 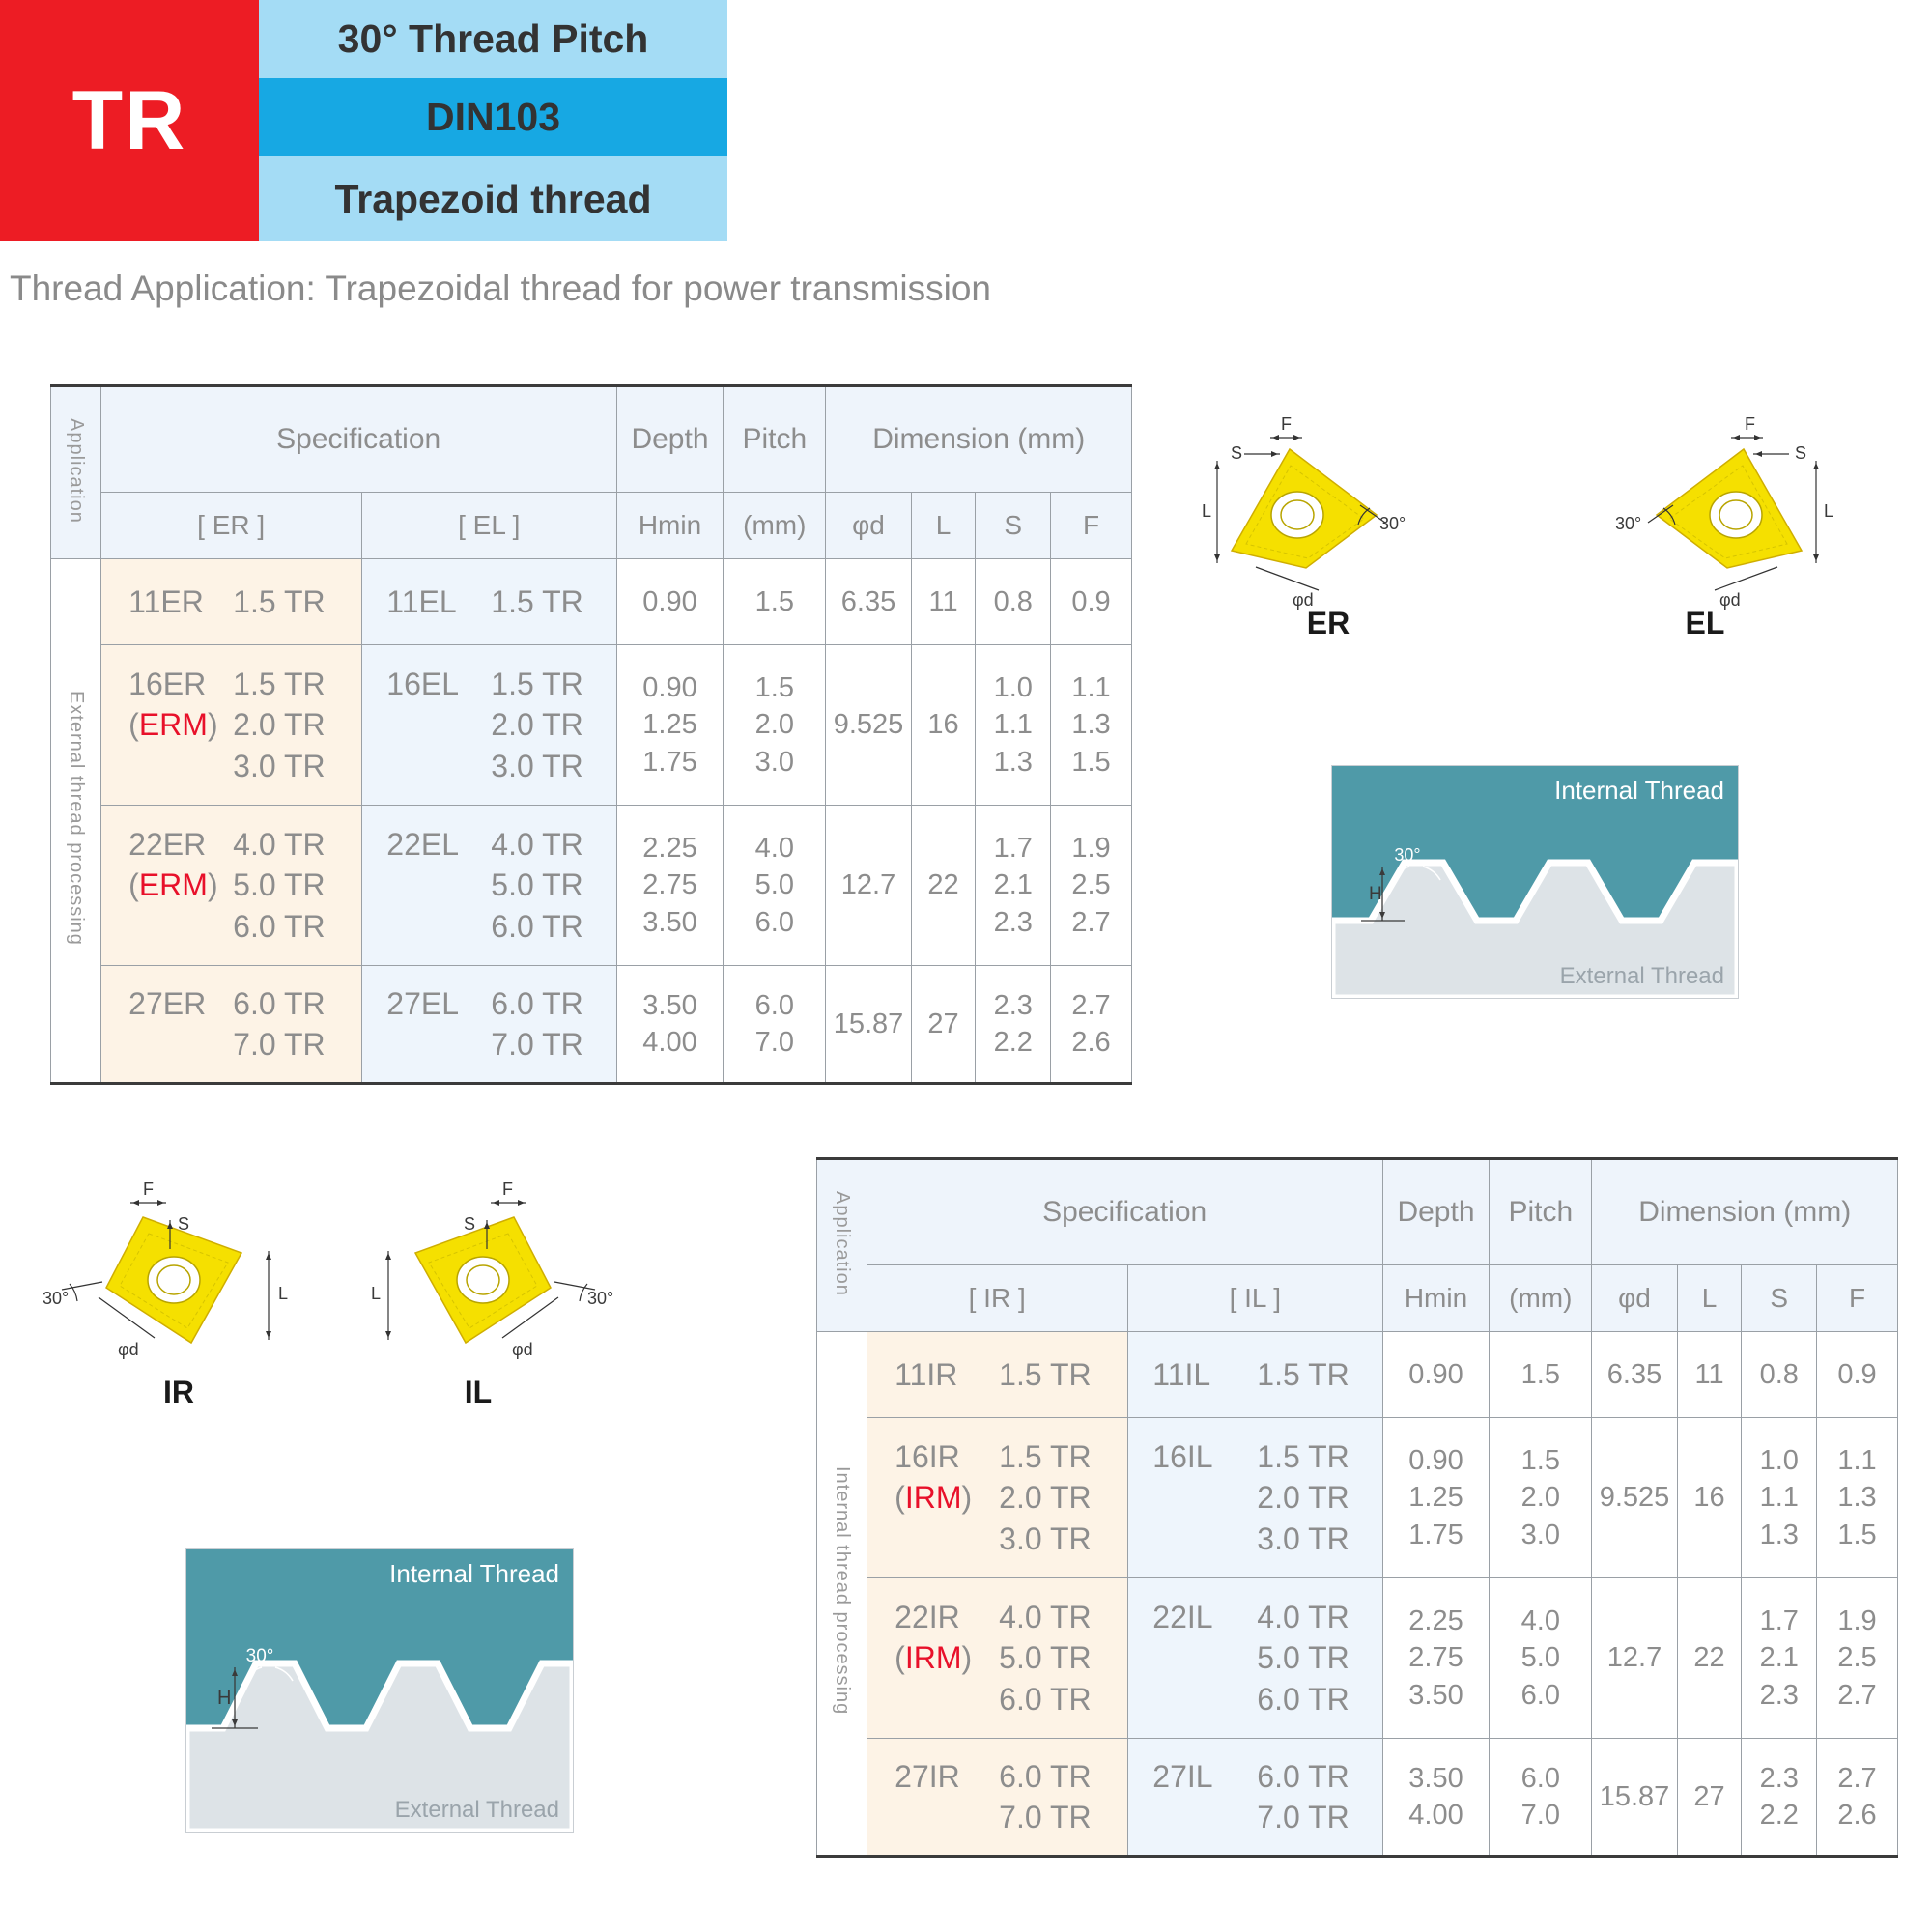 What do you see at coordinates (1013, 725) in the screenshot?
I see `s-cell: 1.0 1.1 1.3` at bounding box center [1013, 725].